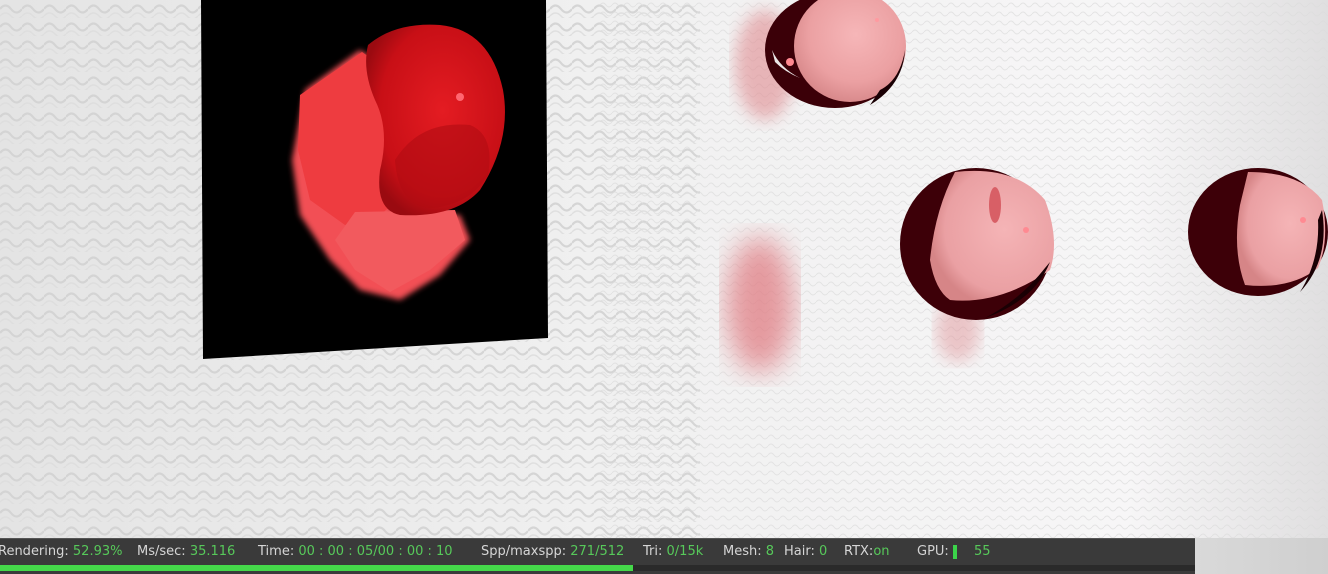  Describe the element at coordinates (770, 551) in the screenshot. I see `mesh-value: 8` at that location.